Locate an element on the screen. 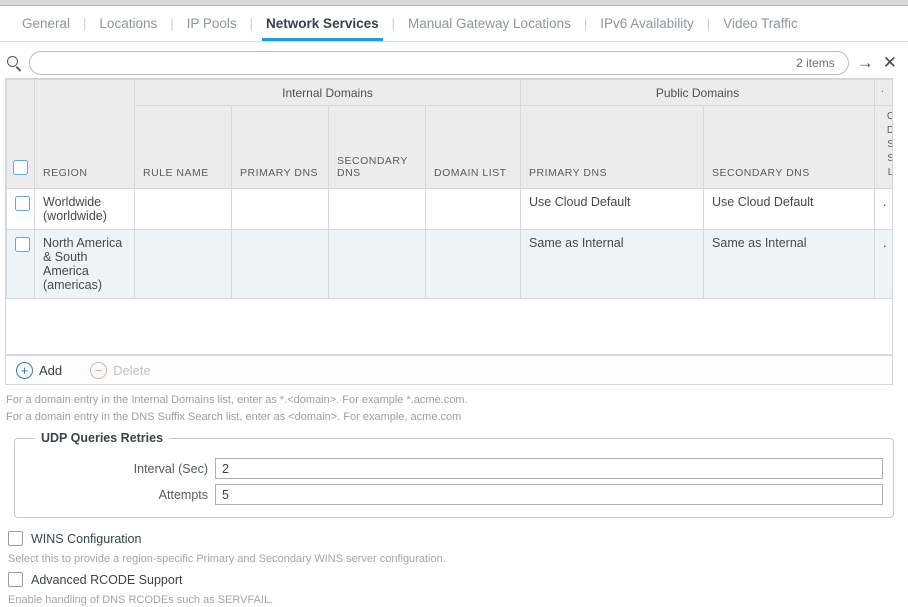 Image resolution: width=908 pixels, height=607 pixels. search-icon is located at coordinates (14, 63).